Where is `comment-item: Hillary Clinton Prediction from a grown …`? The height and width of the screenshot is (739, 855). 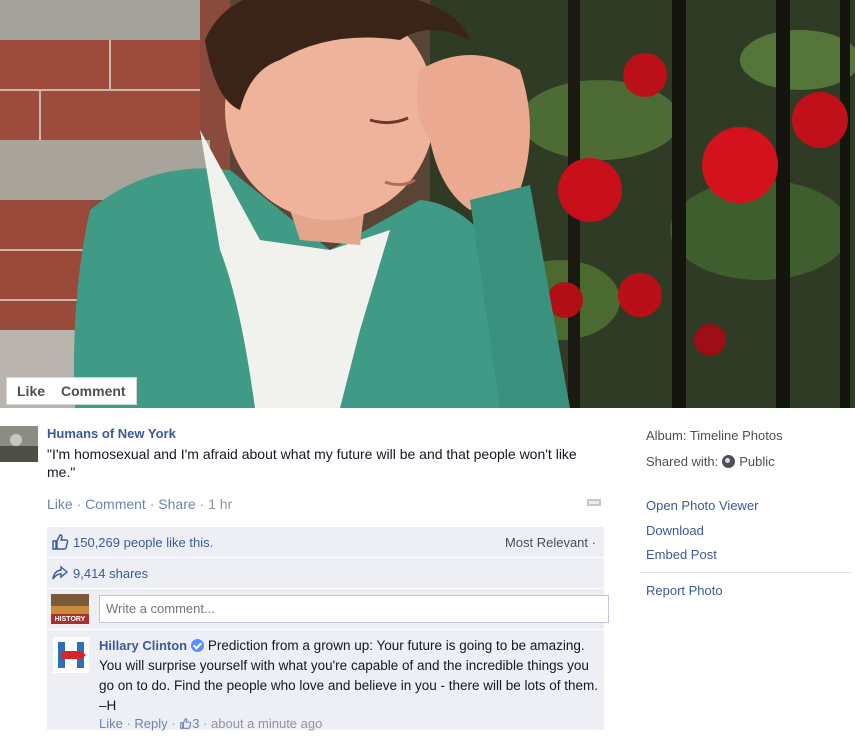
comment-item: Hillary Clinton Prediction from a grown … is located at coordinates (325, 680).